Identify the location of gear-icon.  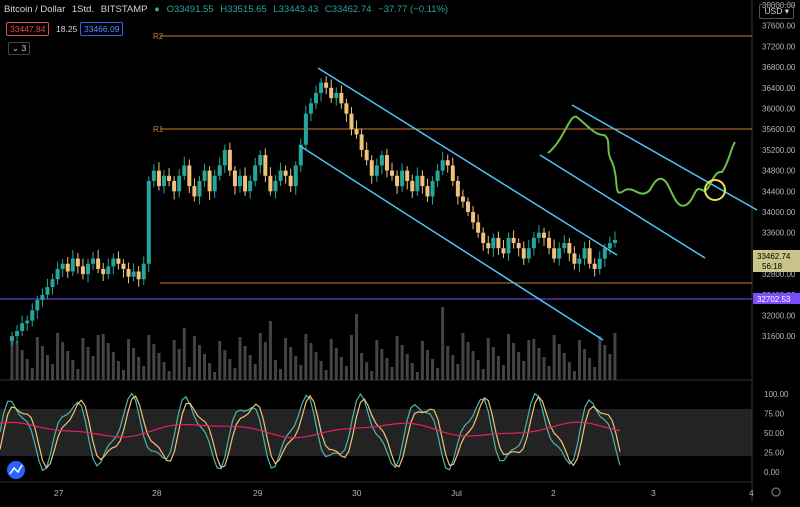
(776, 492).